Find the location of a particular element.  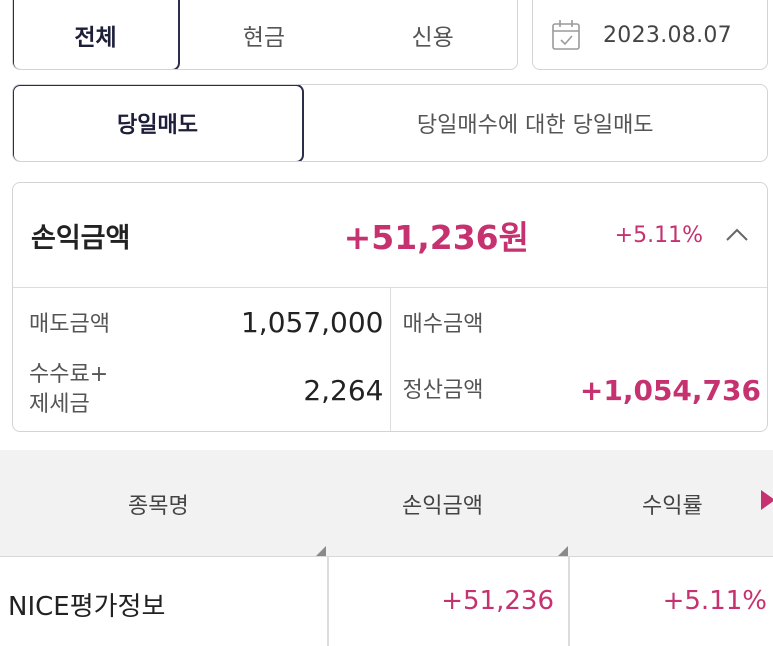

fee-tax-label-line2: 제세금 is located at coordinates (59, 404).